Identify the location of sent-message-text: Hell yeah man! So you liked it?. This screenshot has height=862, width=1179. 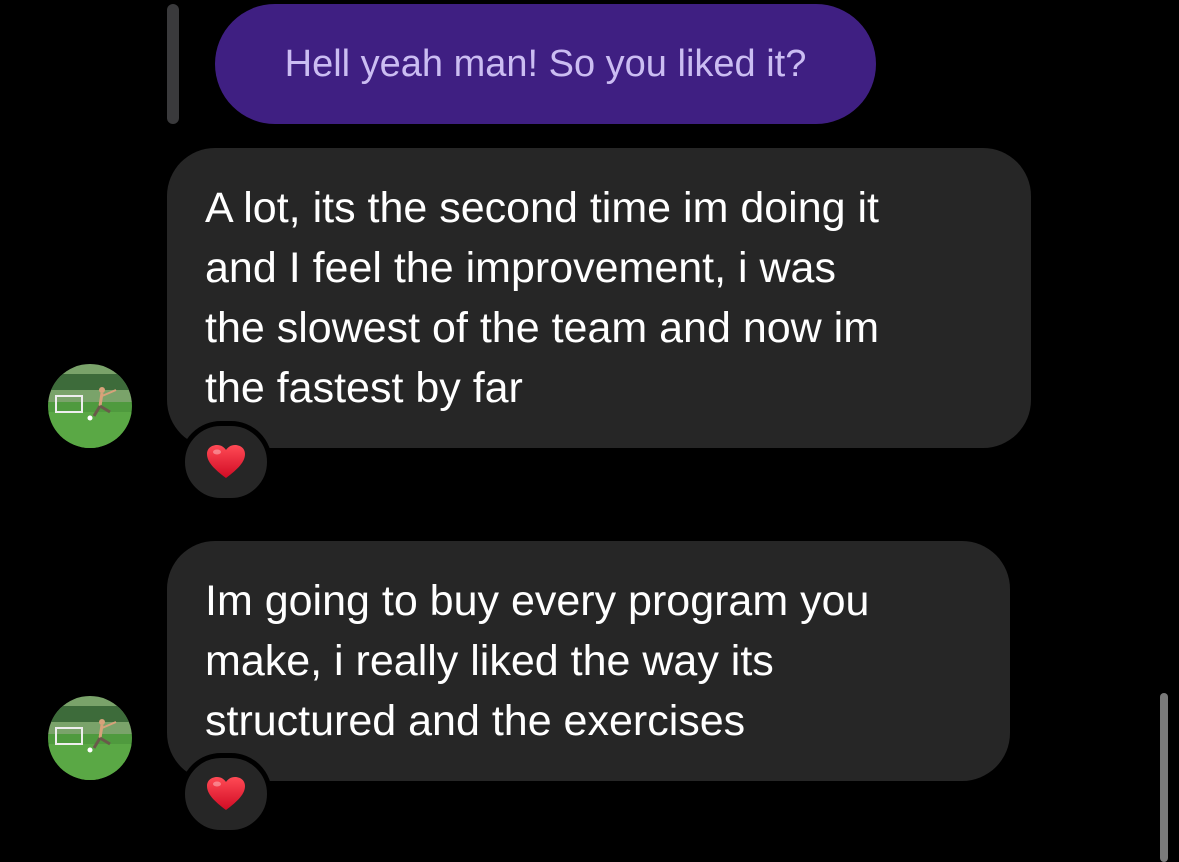
(545, 64).